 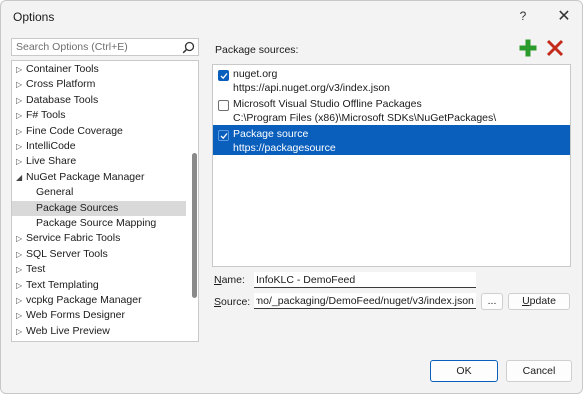 What do you see at coordinates (61, 84) in the screenshot?
I see `tree-item-label: Cross Platform` at bounding box center [61, 84].